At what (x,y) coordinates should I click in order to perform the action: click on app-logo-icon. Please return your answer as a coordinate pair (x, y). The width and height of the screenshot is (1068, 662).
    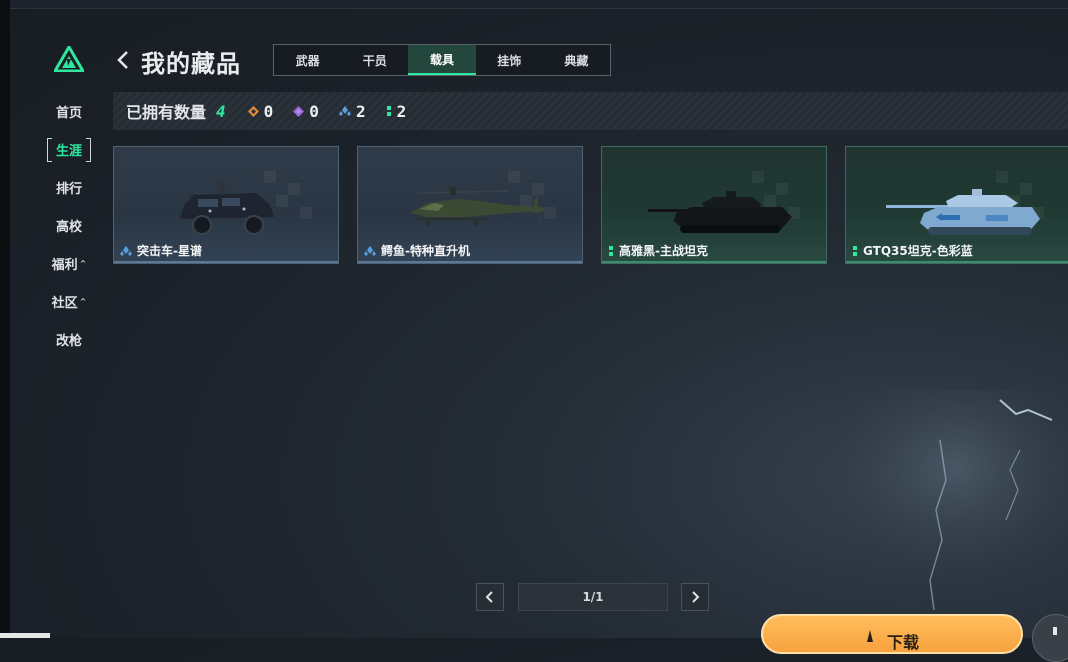
    Looking at the image, I should click on (69, 59).